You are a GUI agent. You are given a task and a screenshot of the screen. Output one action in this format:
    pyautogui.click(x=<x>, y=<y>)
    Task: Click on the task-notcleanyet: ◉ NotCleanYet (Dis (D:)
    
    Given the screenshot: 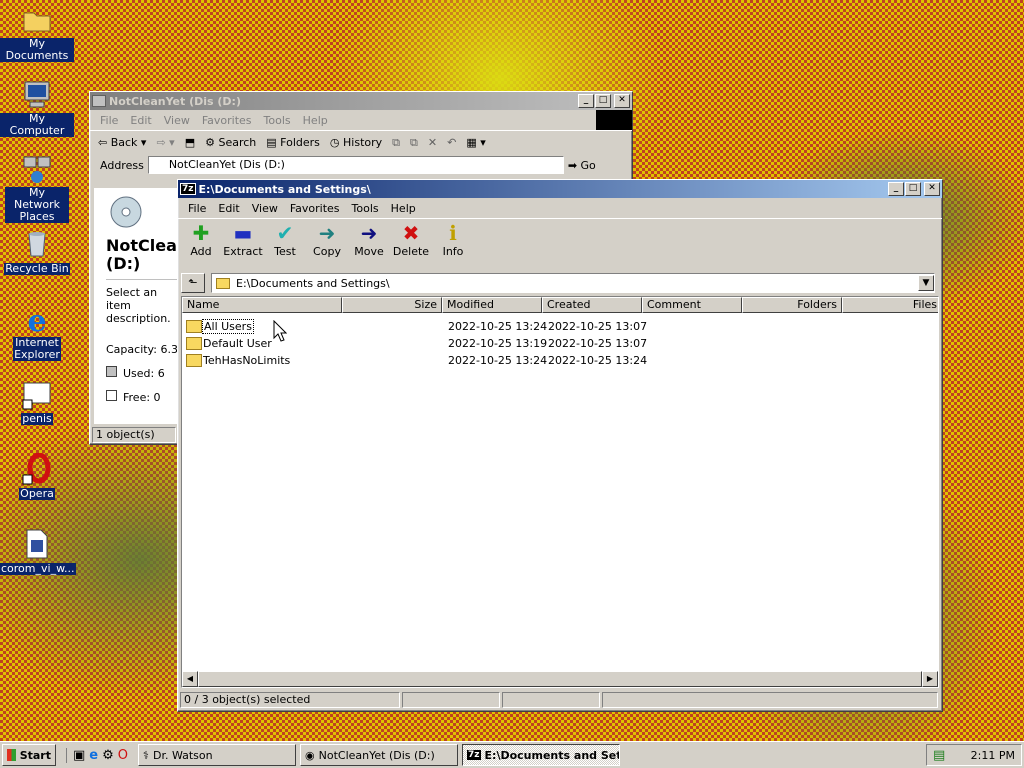 What is the action you would take?
    pyautogui.click(x=379, y=755)
    